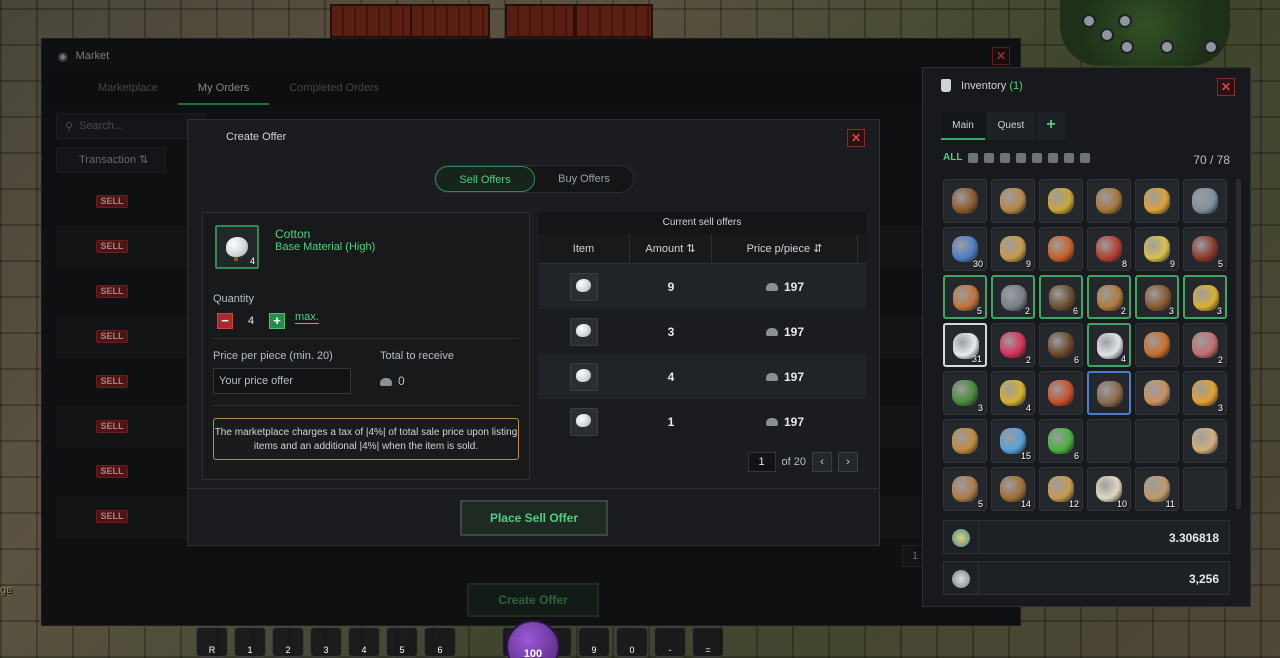 The height and width of the screenshot is (658, 1280). What do you see at coordinates (1109, 489) in the screenshot?
I see `inventory-slot: 10` at bounding box center [1109, 489].